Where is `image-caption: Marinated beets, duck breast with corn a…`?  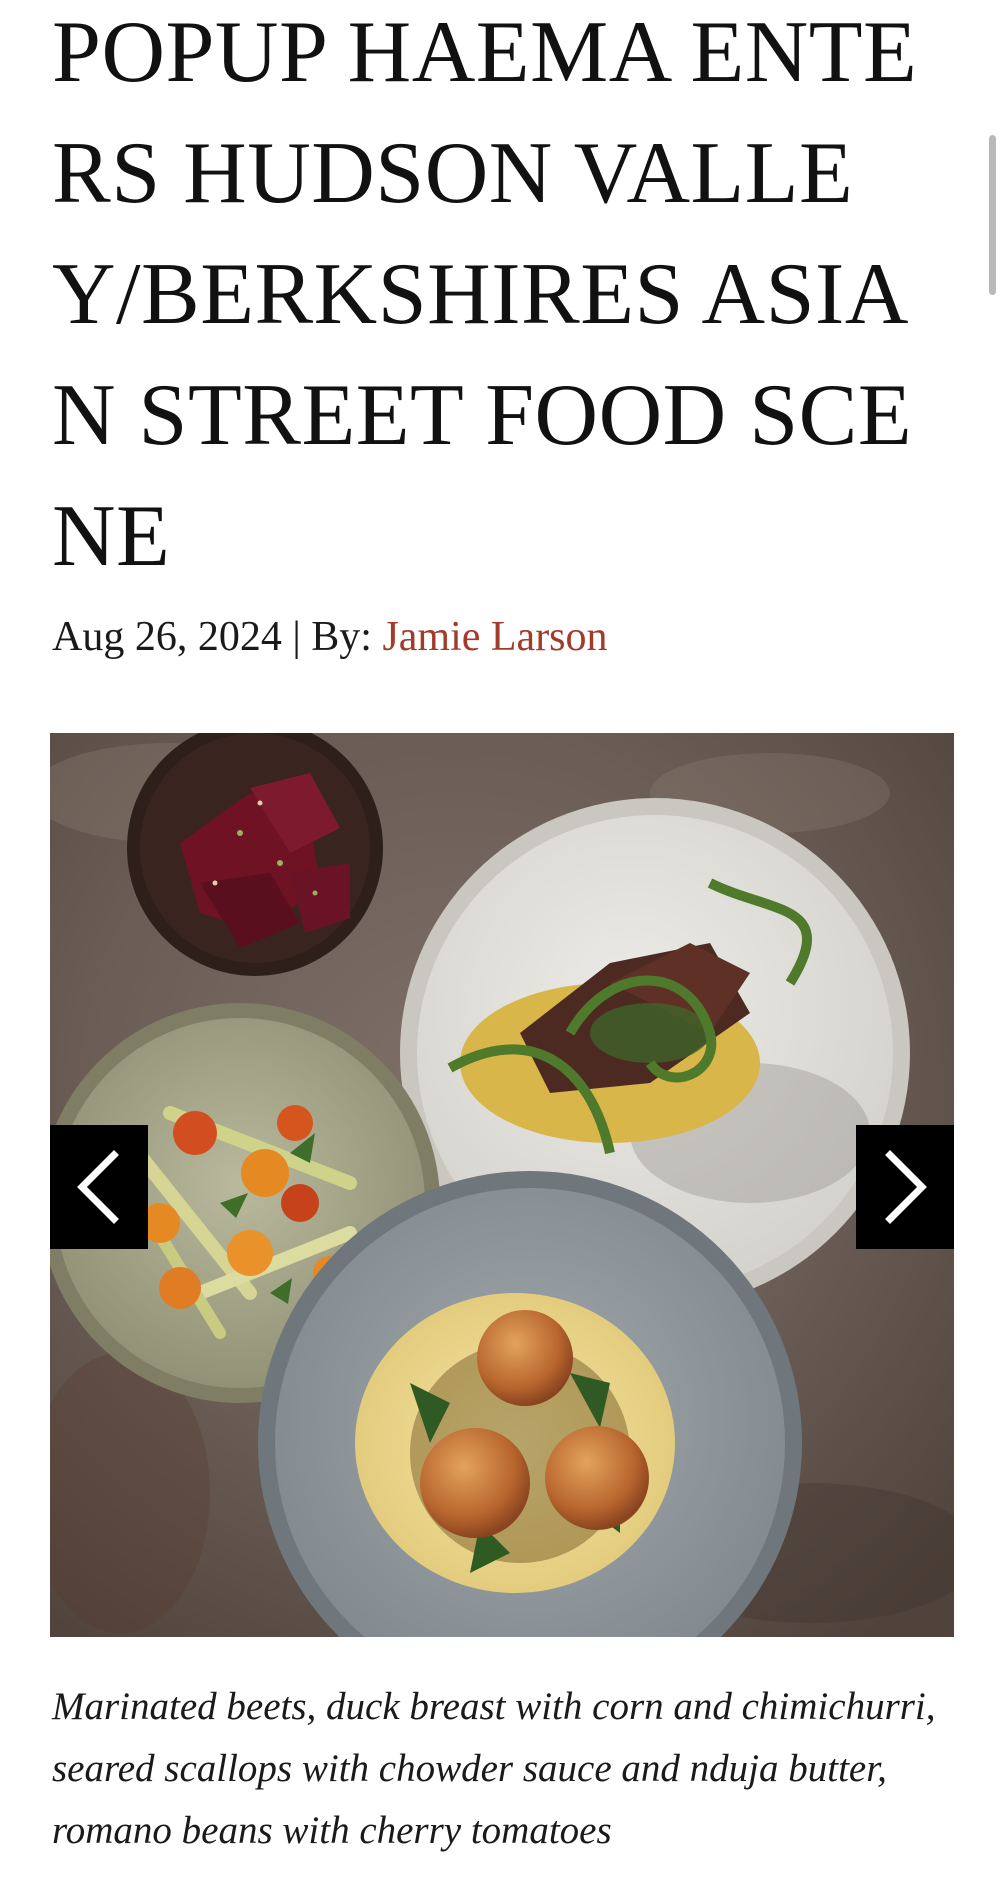 image-caption: Marinated beets, duck breast with corn a… is located at coordinates (494, 1768).